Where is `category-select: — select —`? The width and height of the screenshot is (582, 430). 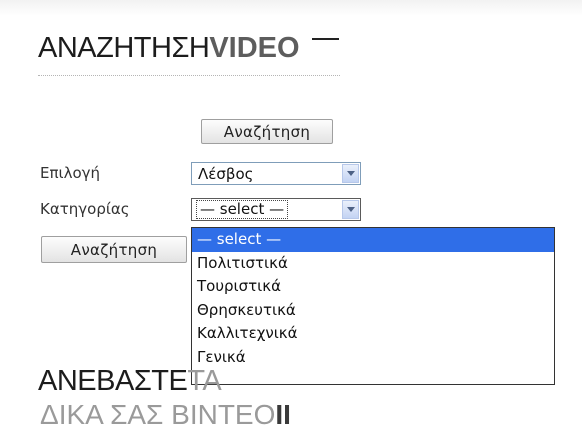
category-select: — select — is located at coordinates (276, 209).